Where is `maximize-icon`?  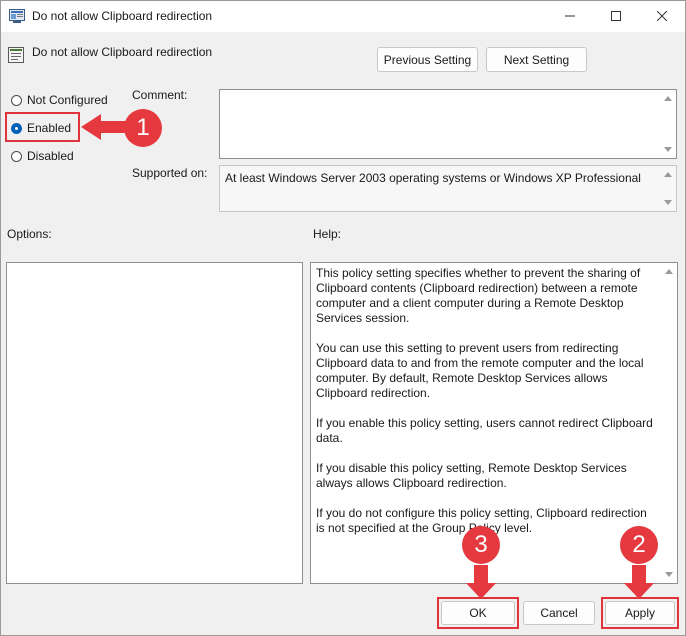 maximize-icon is located at coordinates (616, 17).